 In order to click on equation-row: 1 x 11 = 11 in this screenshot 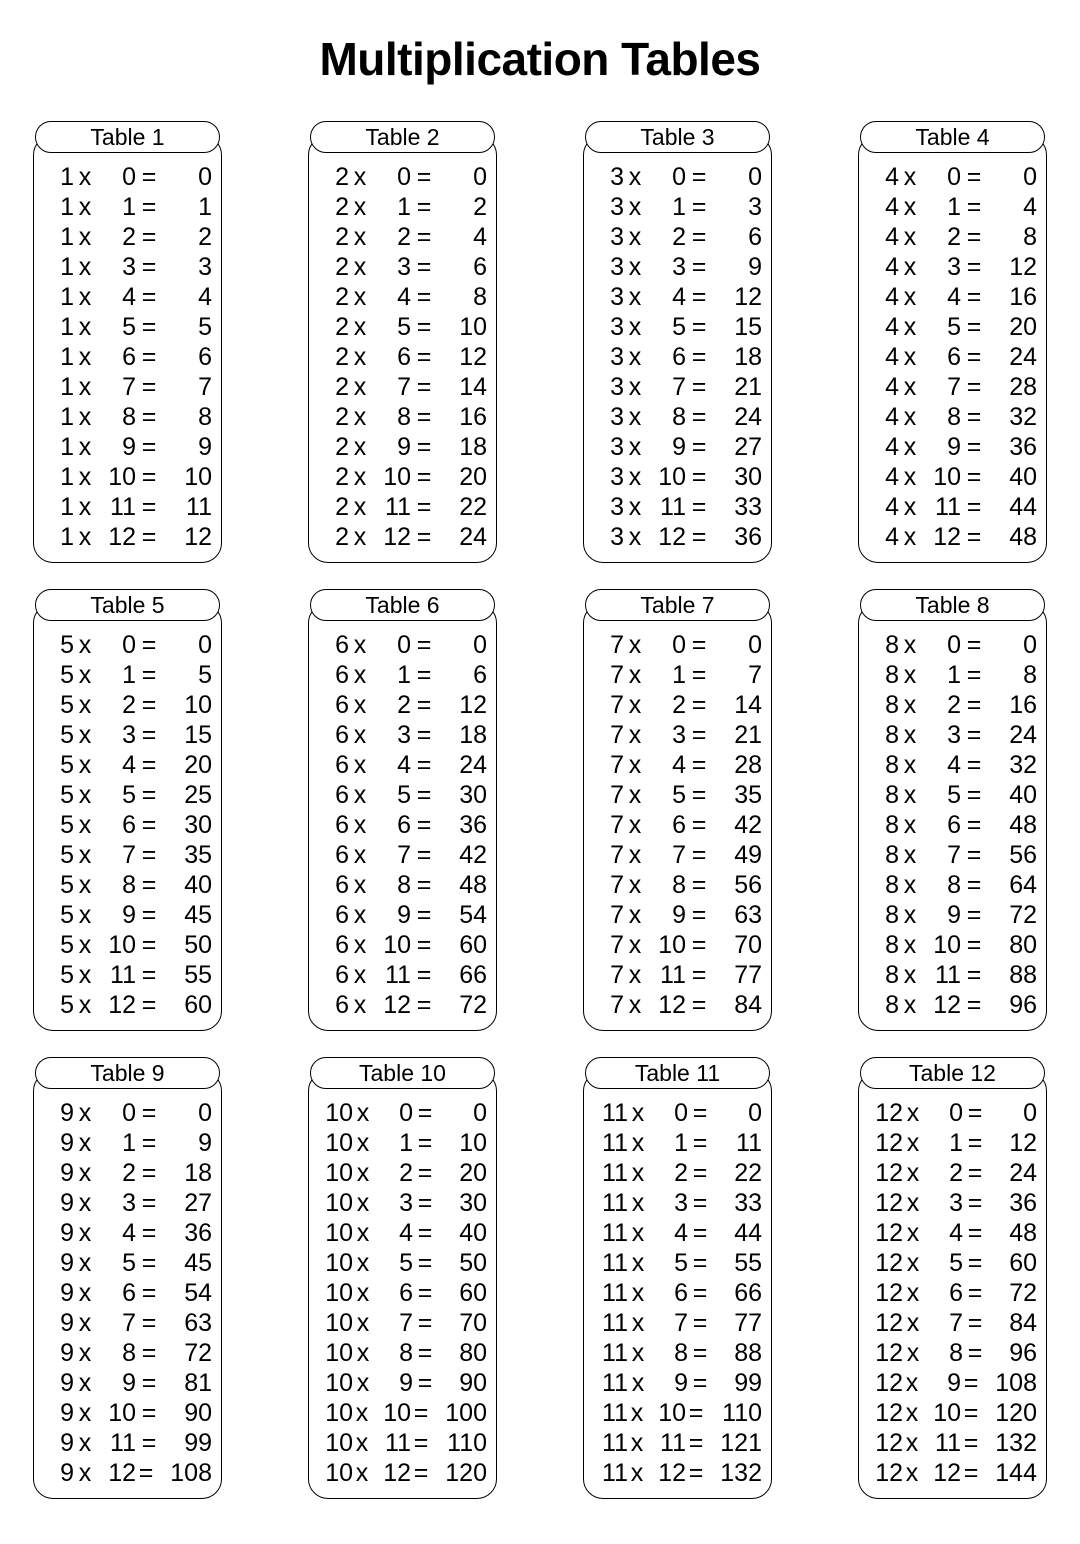, I will do `click(127, 507)`.